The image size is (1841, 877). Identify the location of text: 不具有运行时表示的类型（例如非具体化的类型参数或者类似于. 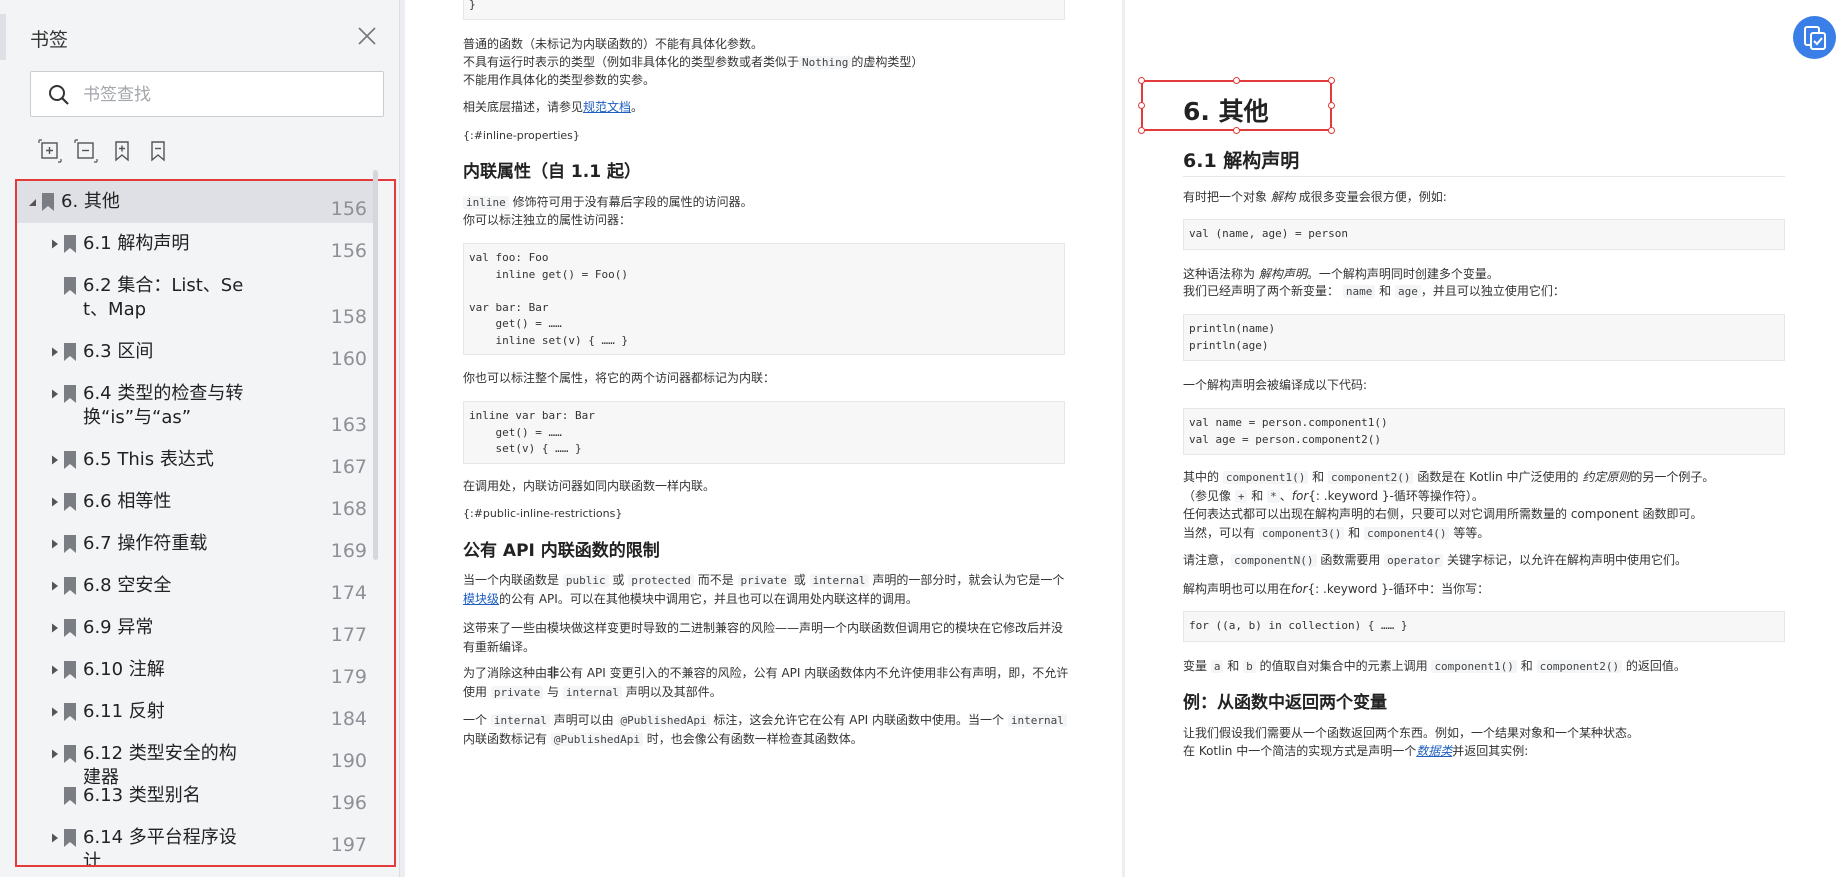
(631, 62).